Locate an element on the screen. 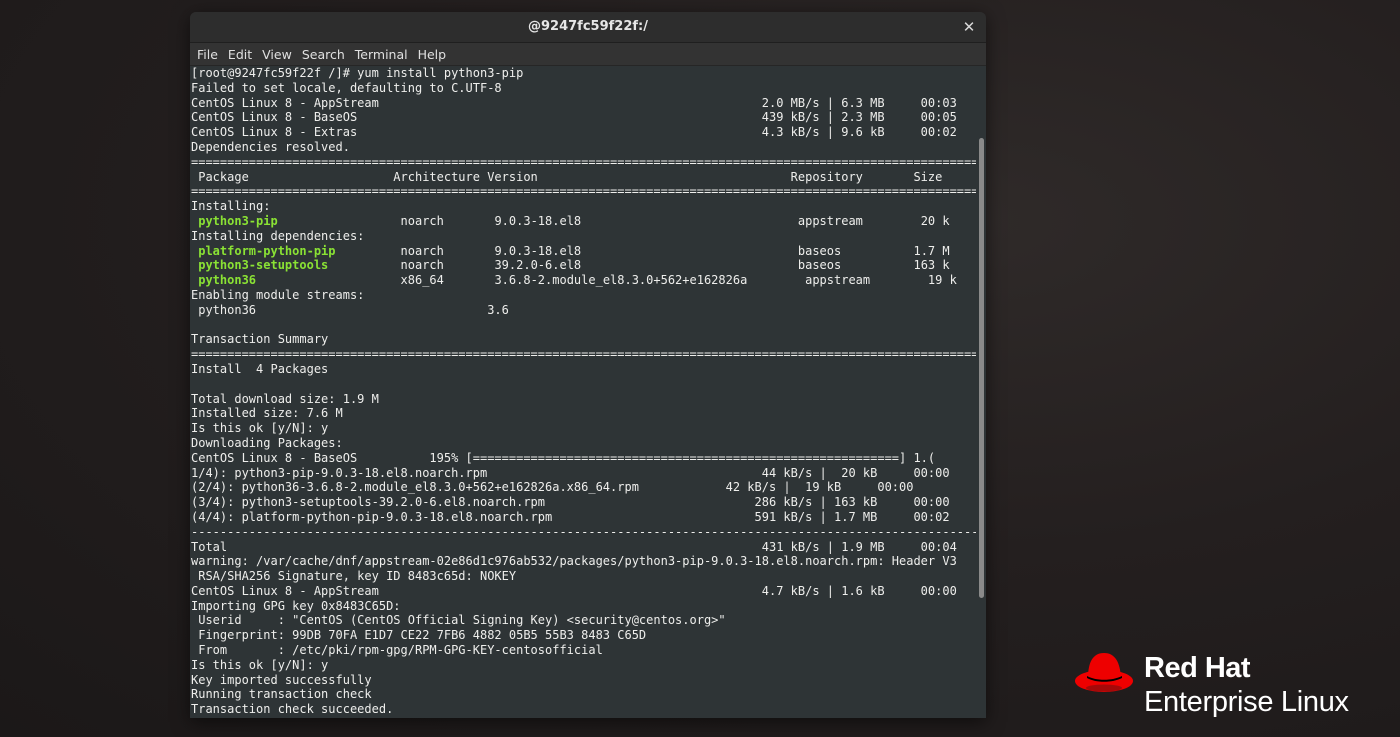  close-button: ✕ is located at coordinates (969, 27).